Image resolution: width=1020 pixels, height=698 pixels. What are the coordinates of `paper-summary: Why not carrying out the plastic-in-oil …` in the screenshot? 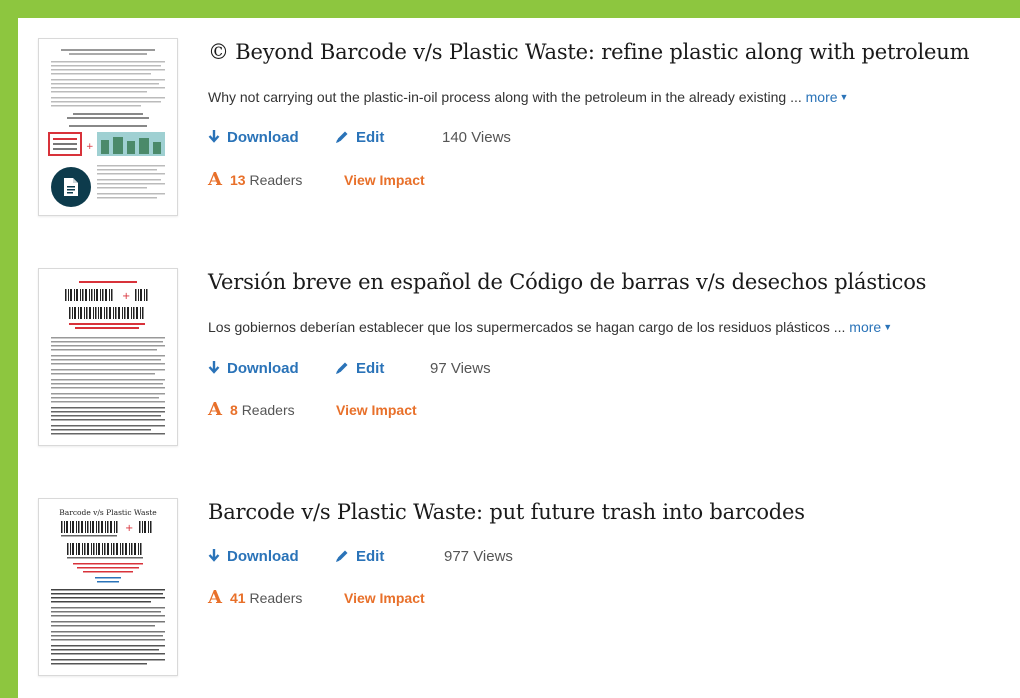 It's located at (528, 97).